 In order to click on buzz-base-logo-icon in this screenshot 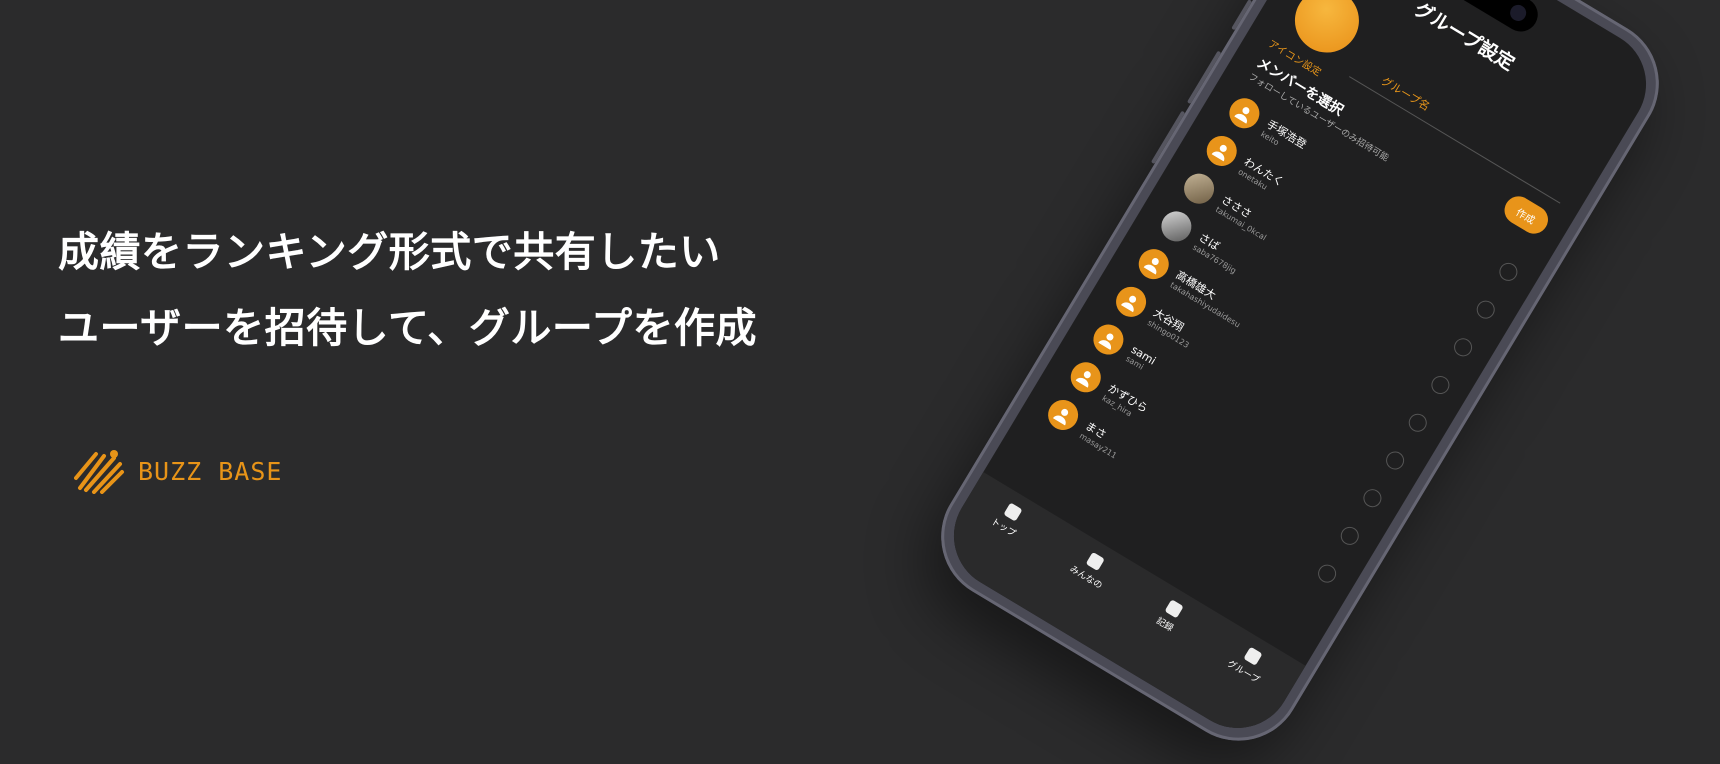, I will do `click(99, 472)`.